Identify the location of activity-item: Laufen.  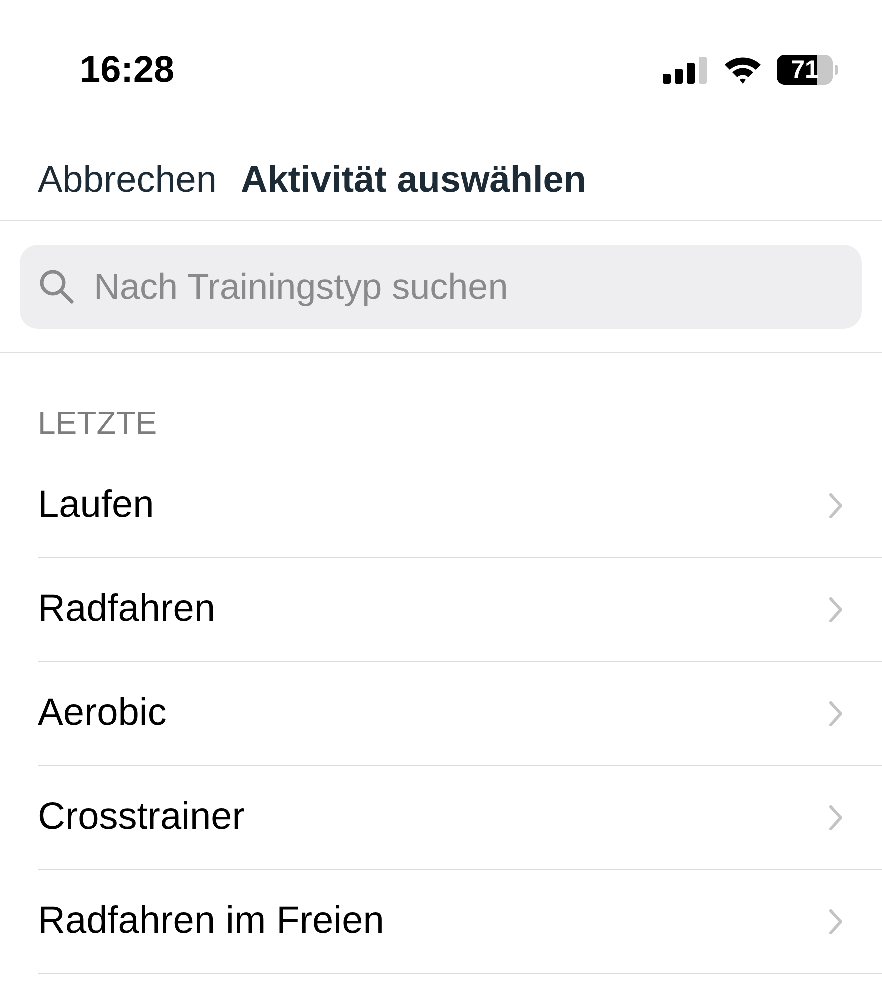
(460, 506).